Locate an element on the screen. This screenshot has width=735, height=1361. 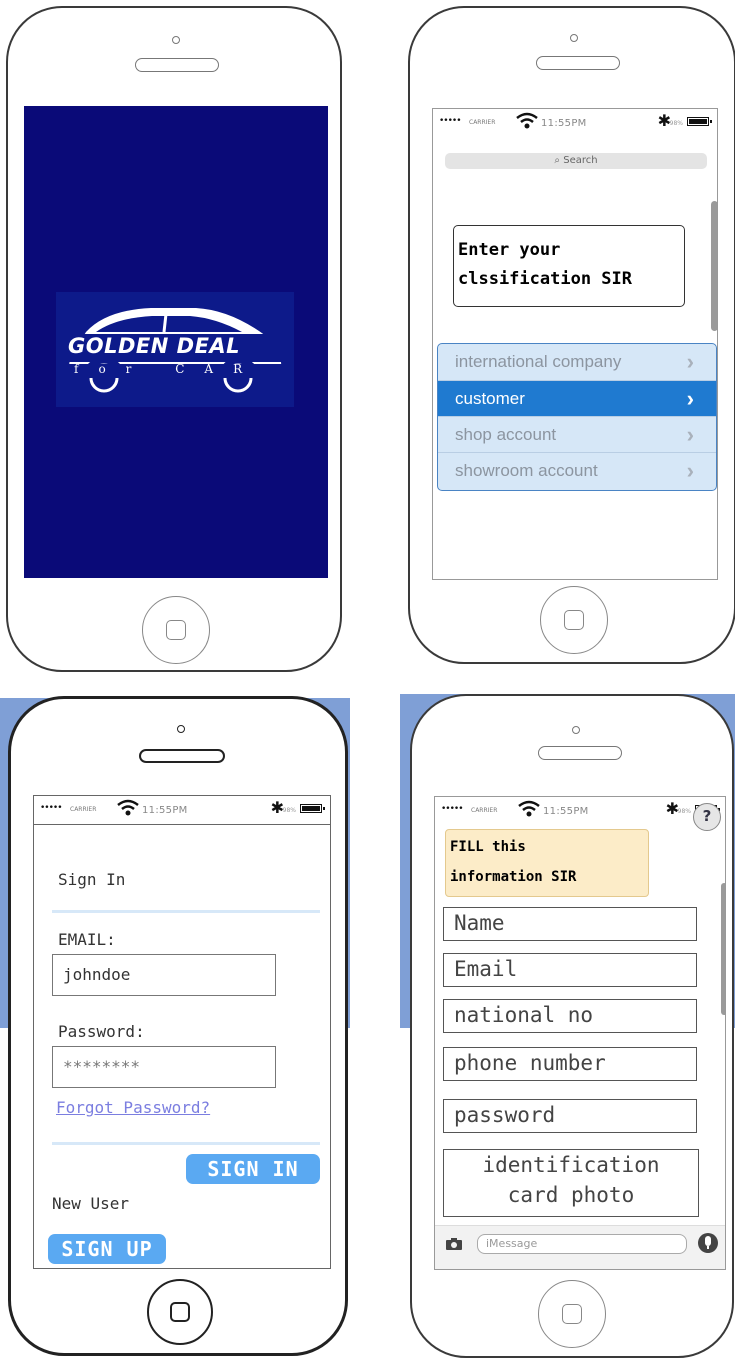
message-bar: iMessage is located at coordinates (580, 1247).